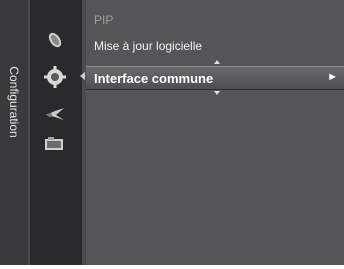 The height and width of the screenshot is (269, 344). Describe the element at coordinates (55, 146) in the screenshot. I see `application-icon` at that location.